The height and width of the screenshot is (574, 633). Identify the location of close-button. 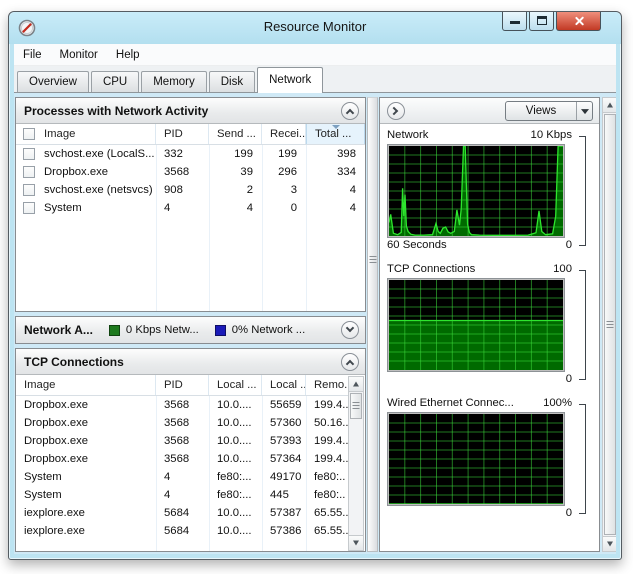
(578, 21).